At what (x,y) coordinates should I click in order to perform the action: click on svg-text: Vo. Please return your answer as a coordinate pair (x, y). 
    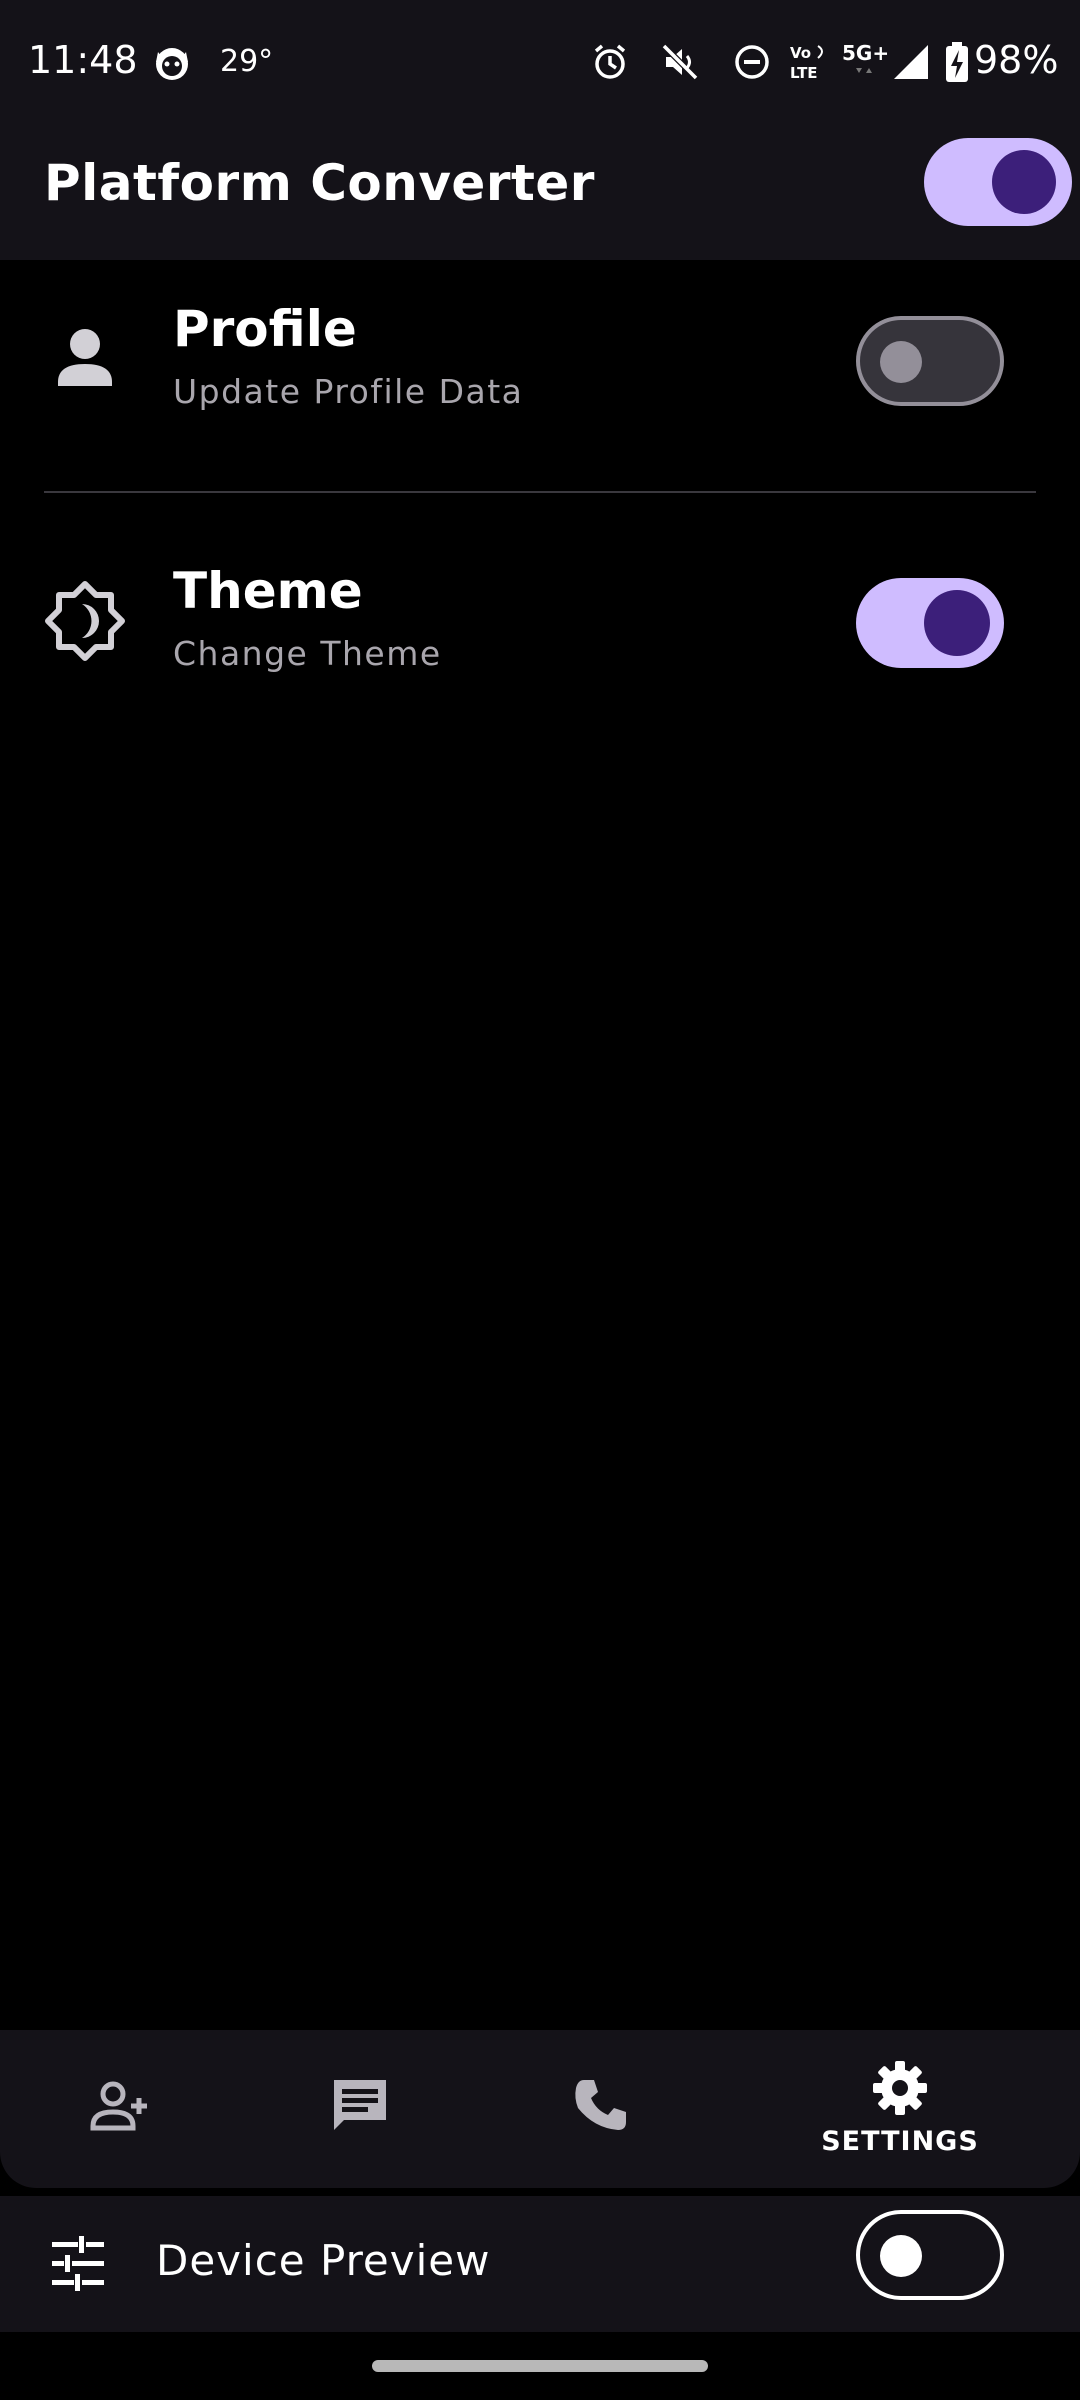
    Looking at the image, I should click on (800, 53).